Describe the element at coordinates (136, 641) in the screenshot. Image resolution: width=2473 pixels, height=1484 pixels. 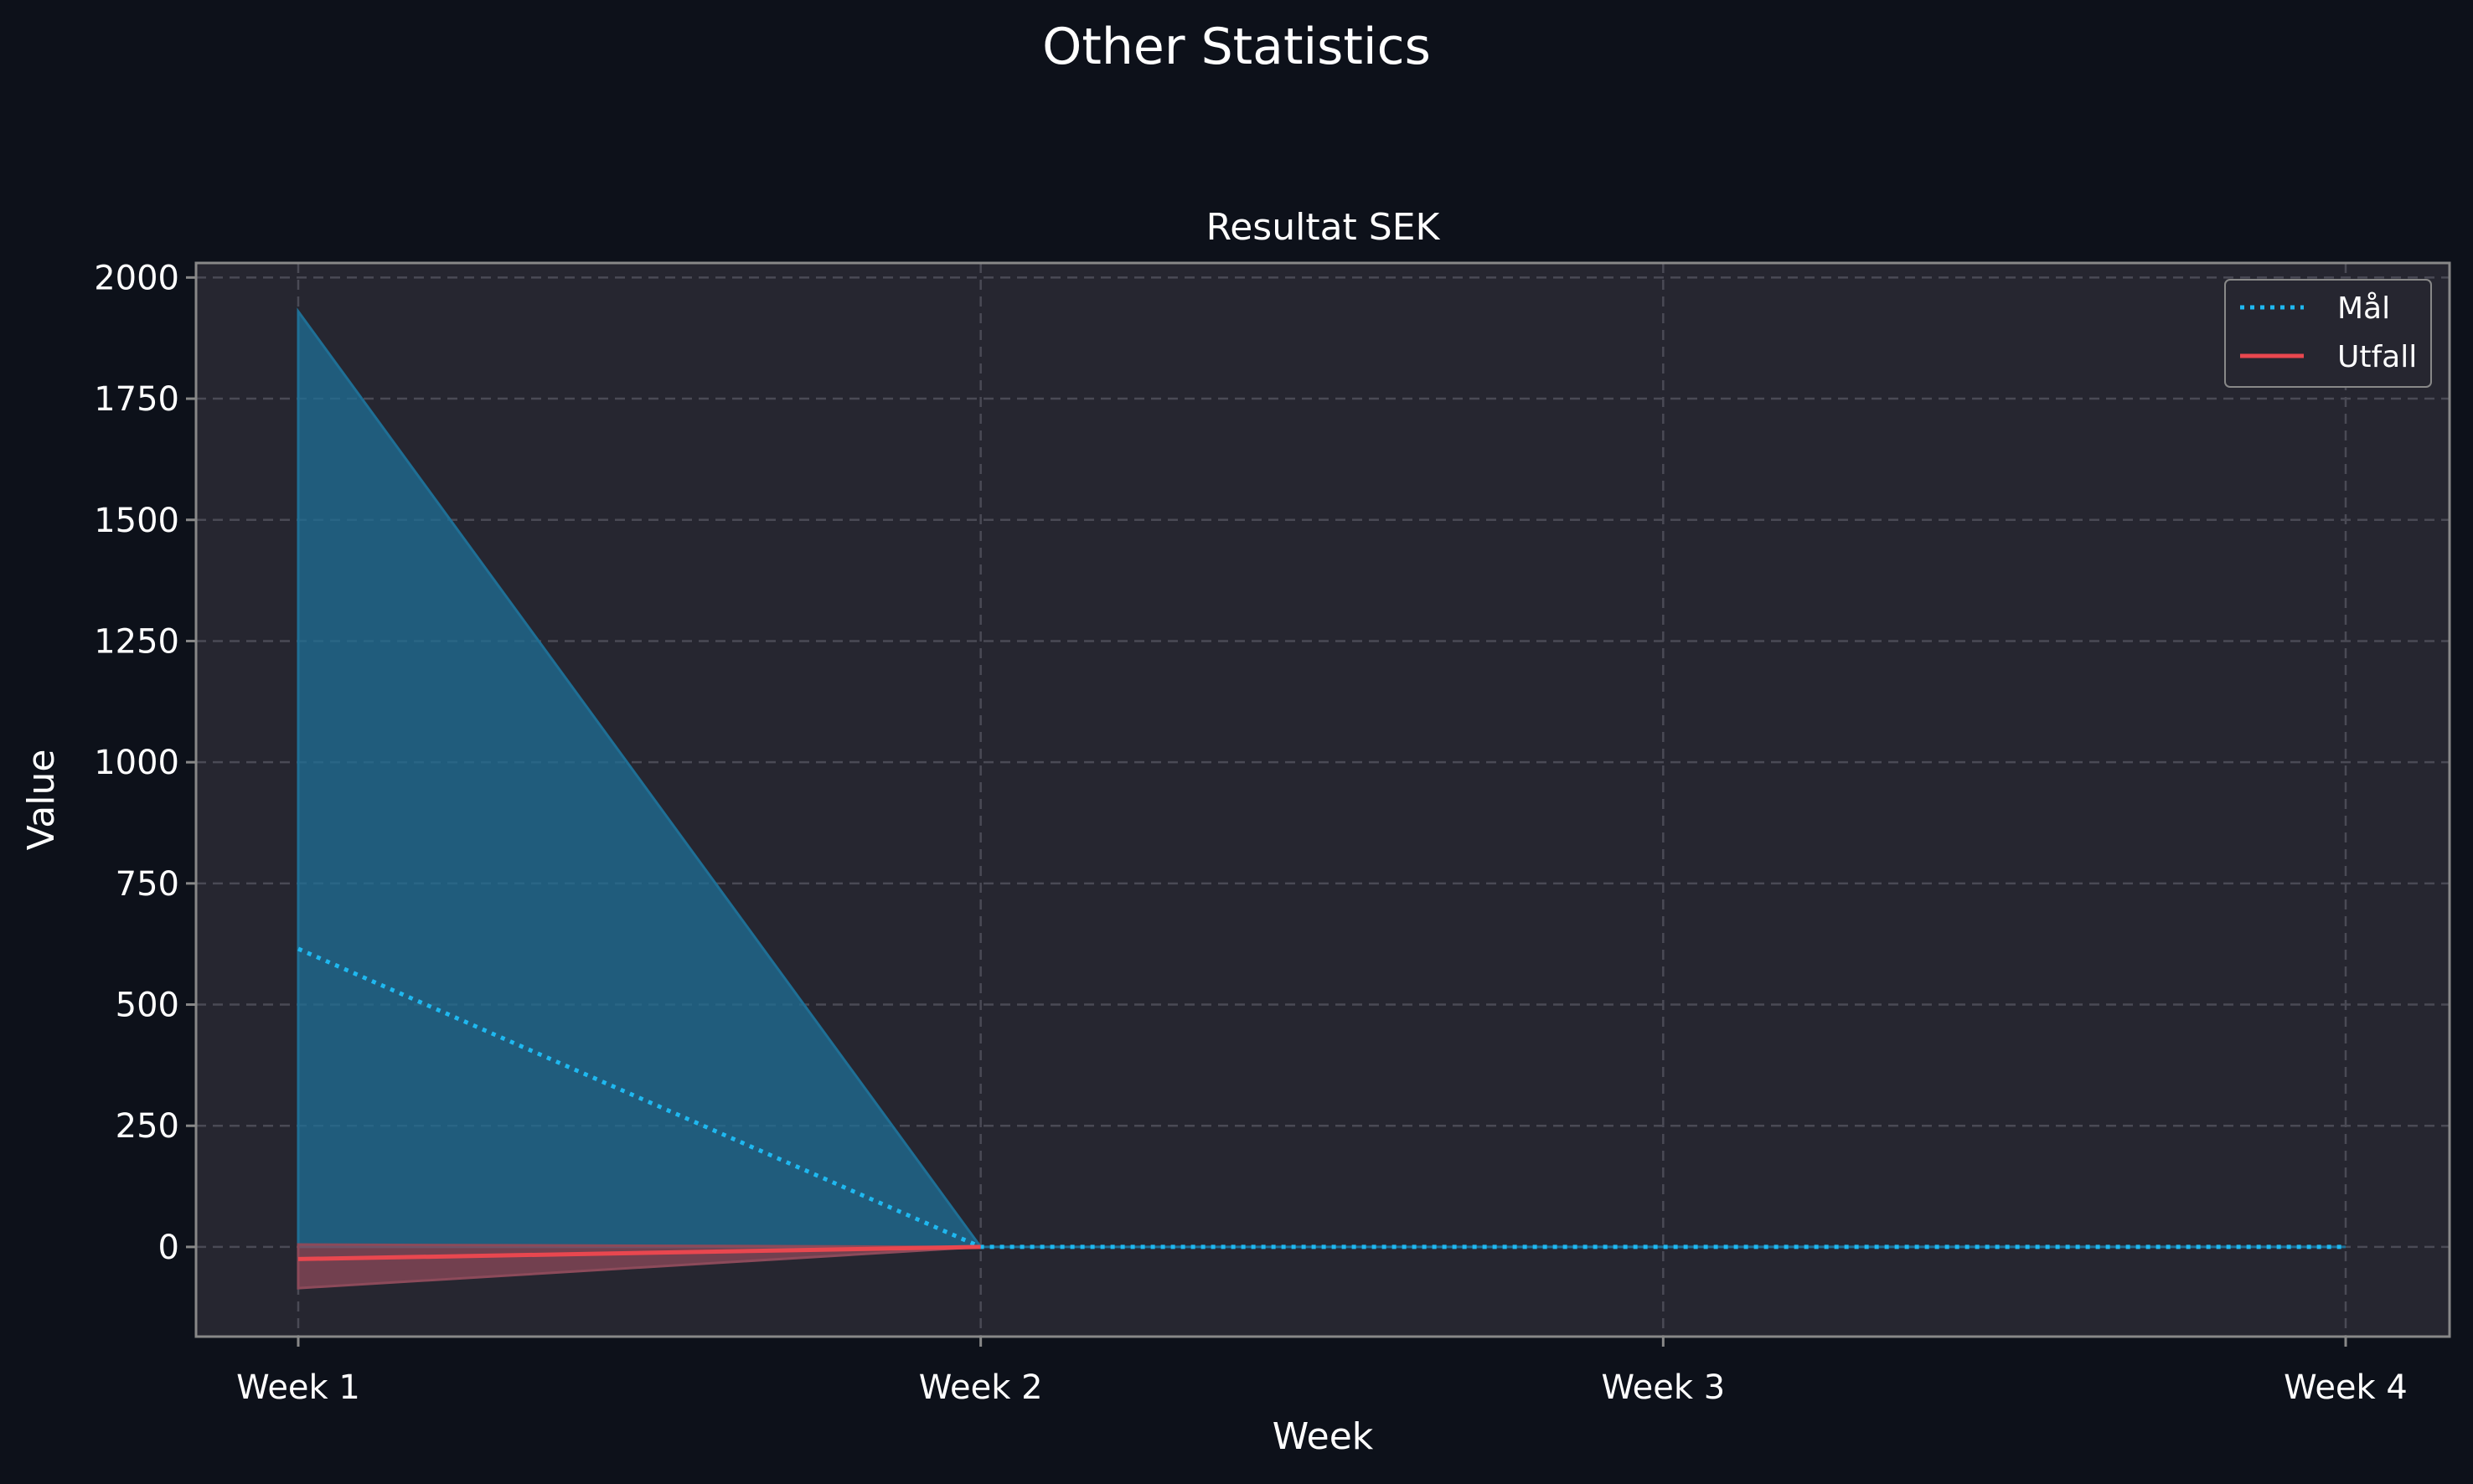
I see `y-tick-label-1250: 1250` at that location.